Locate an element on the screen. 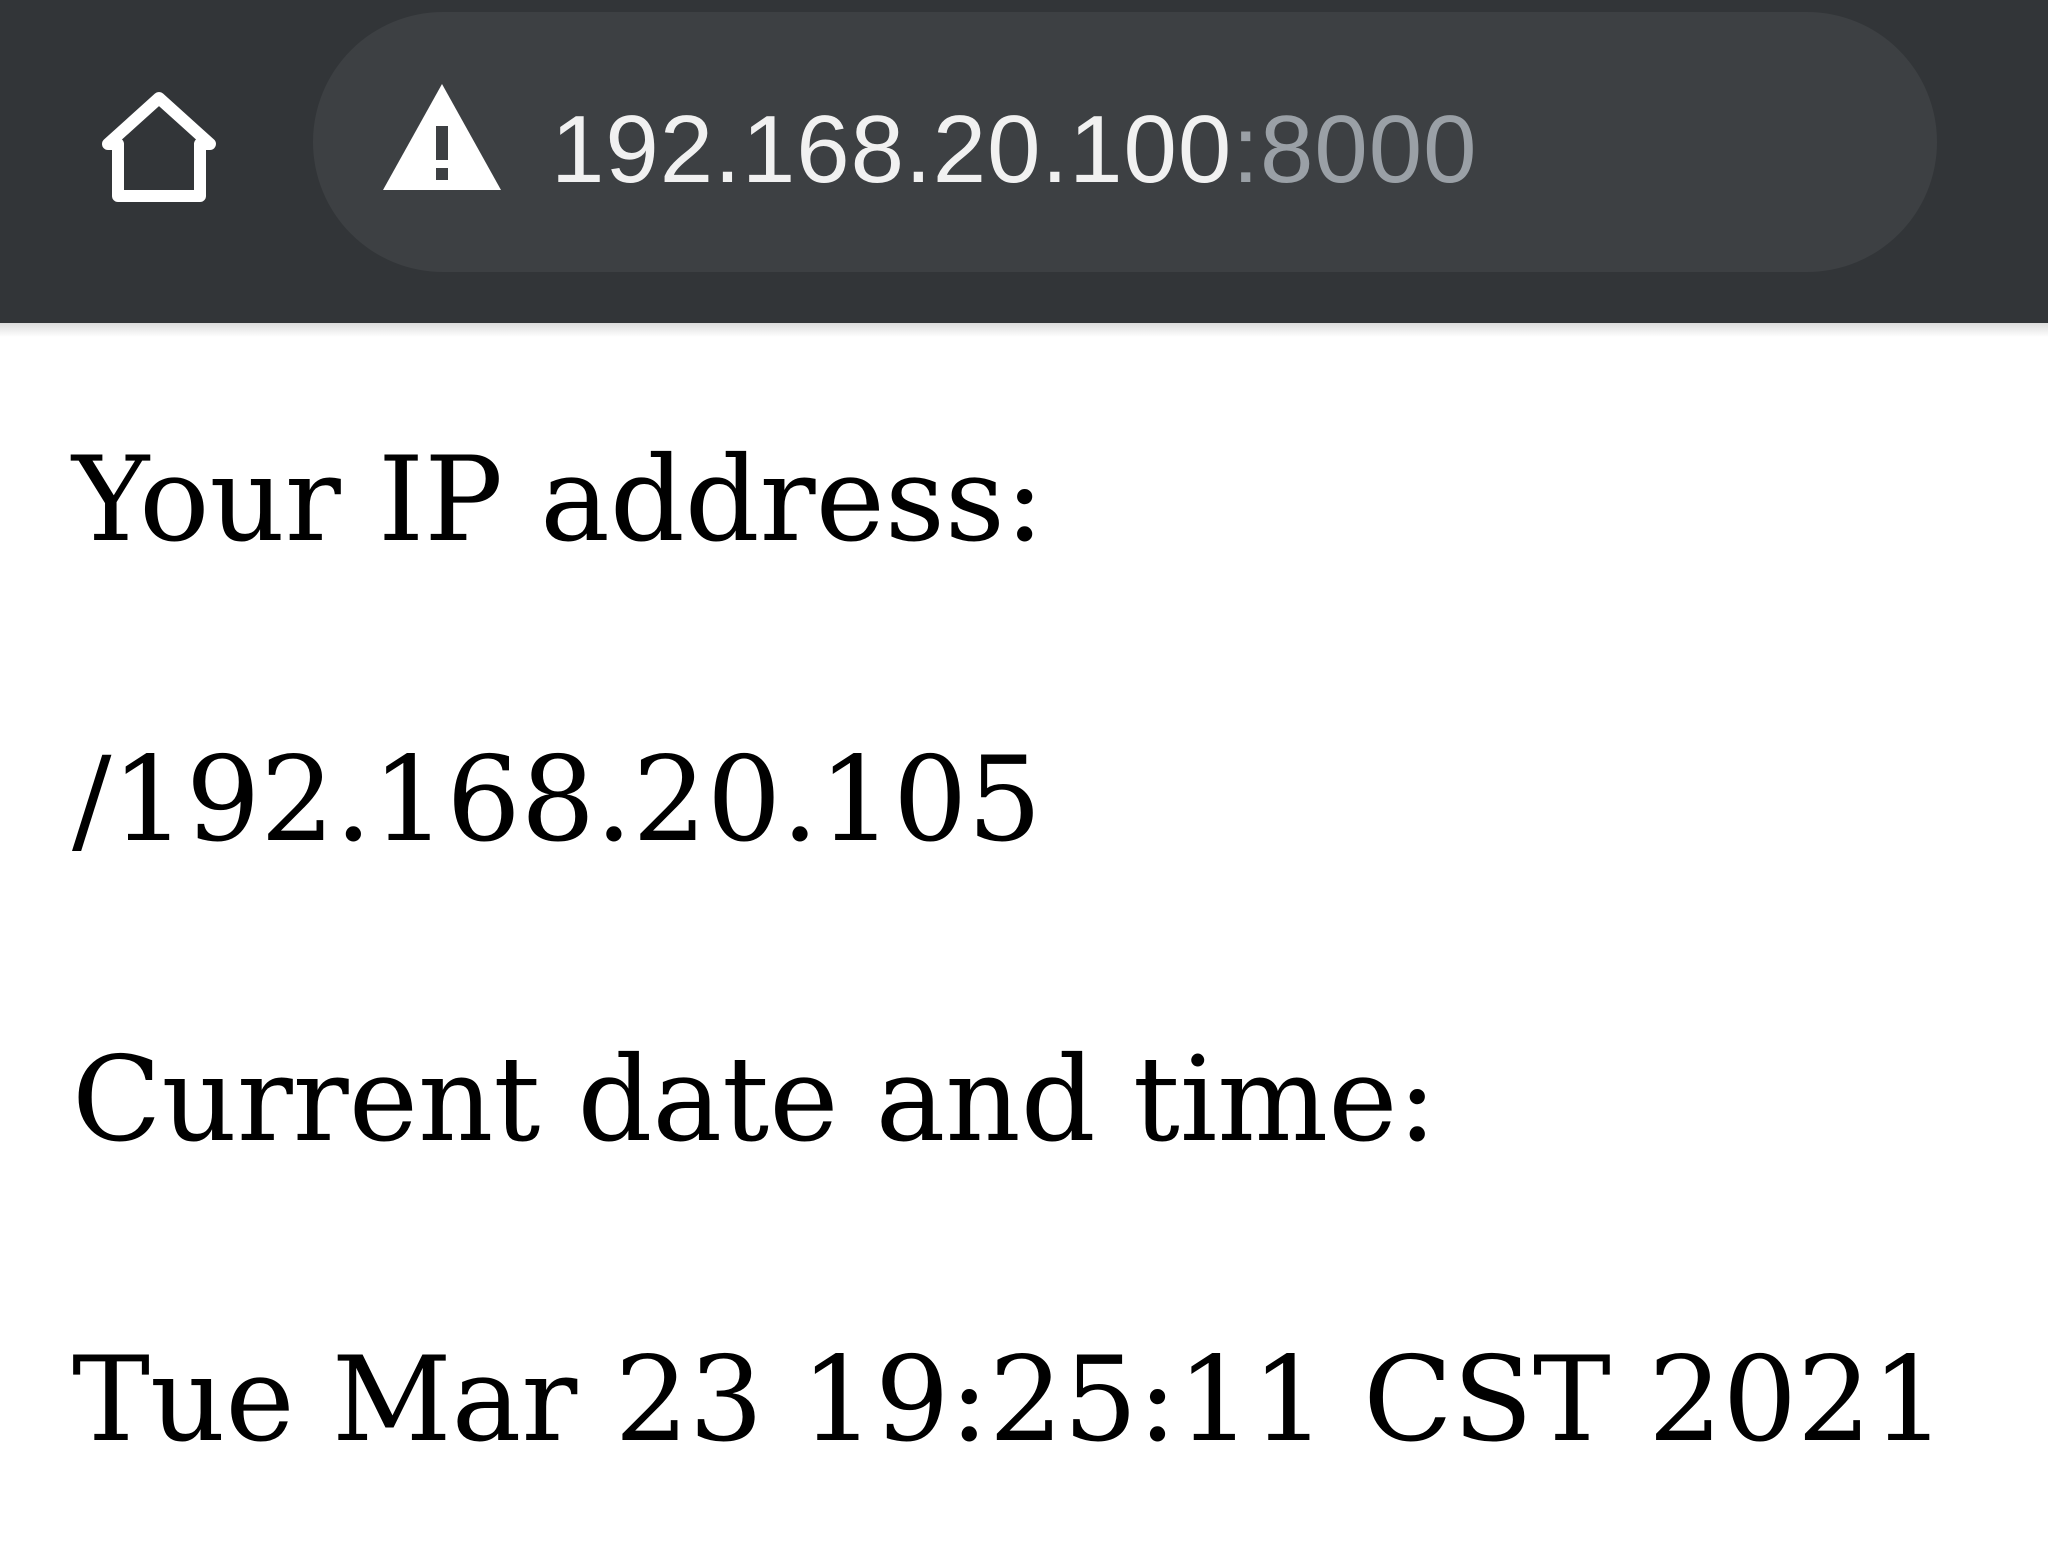 This screenshot has width=2048, height=1560. home-icon is located at coordinates (159, 147).